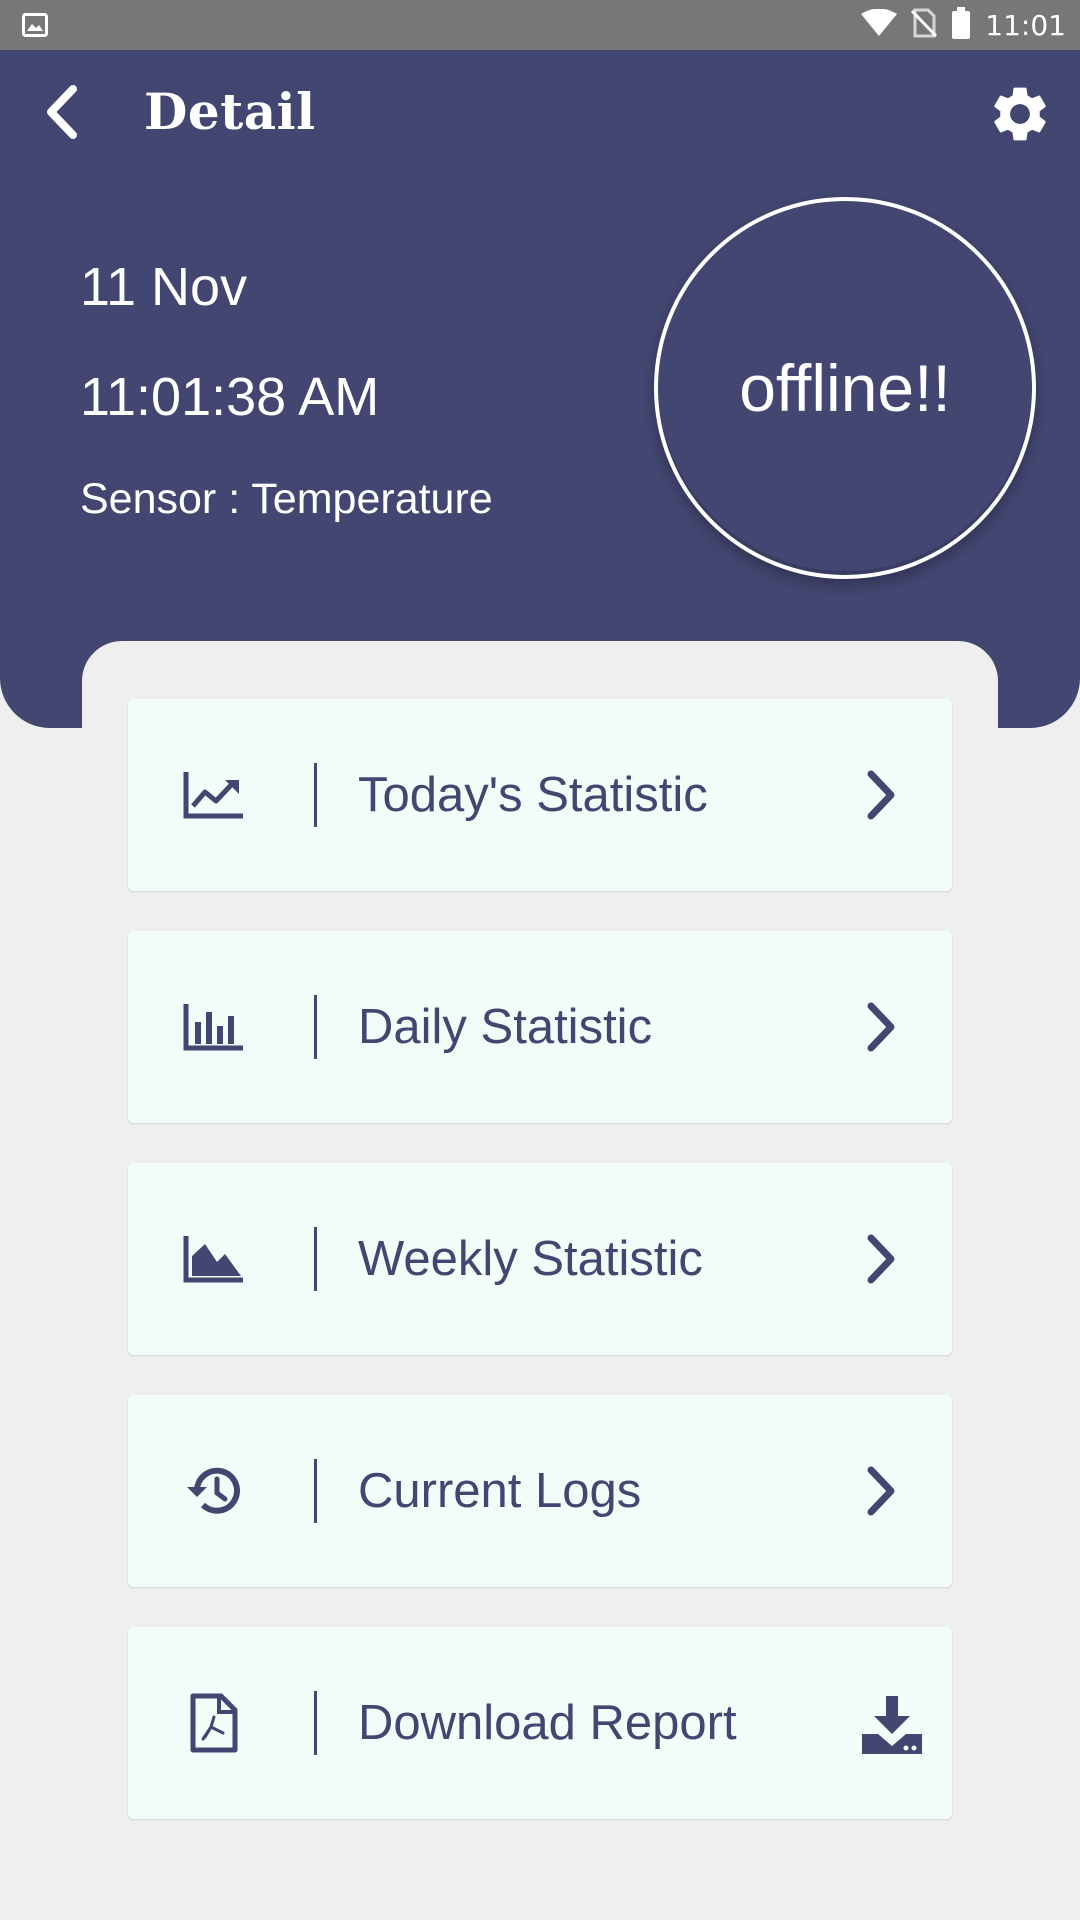  I want to click on menu-item-label: Daily Statistic, so click(505, 1027).